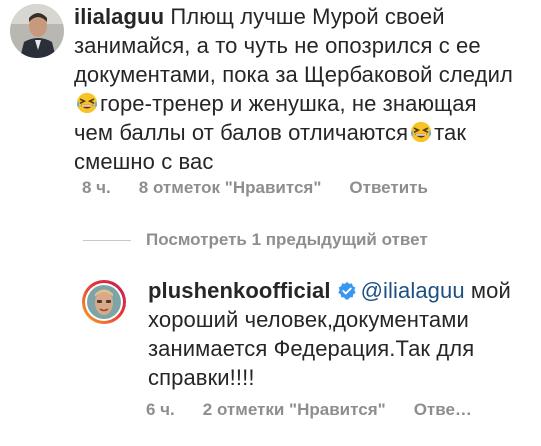 Image resolution: width=541 pixels, height=446 pixels. Describe the element at coordinates (239, 290) in the screenshot. I see `comment-username: plushenkoofficial` at that location.